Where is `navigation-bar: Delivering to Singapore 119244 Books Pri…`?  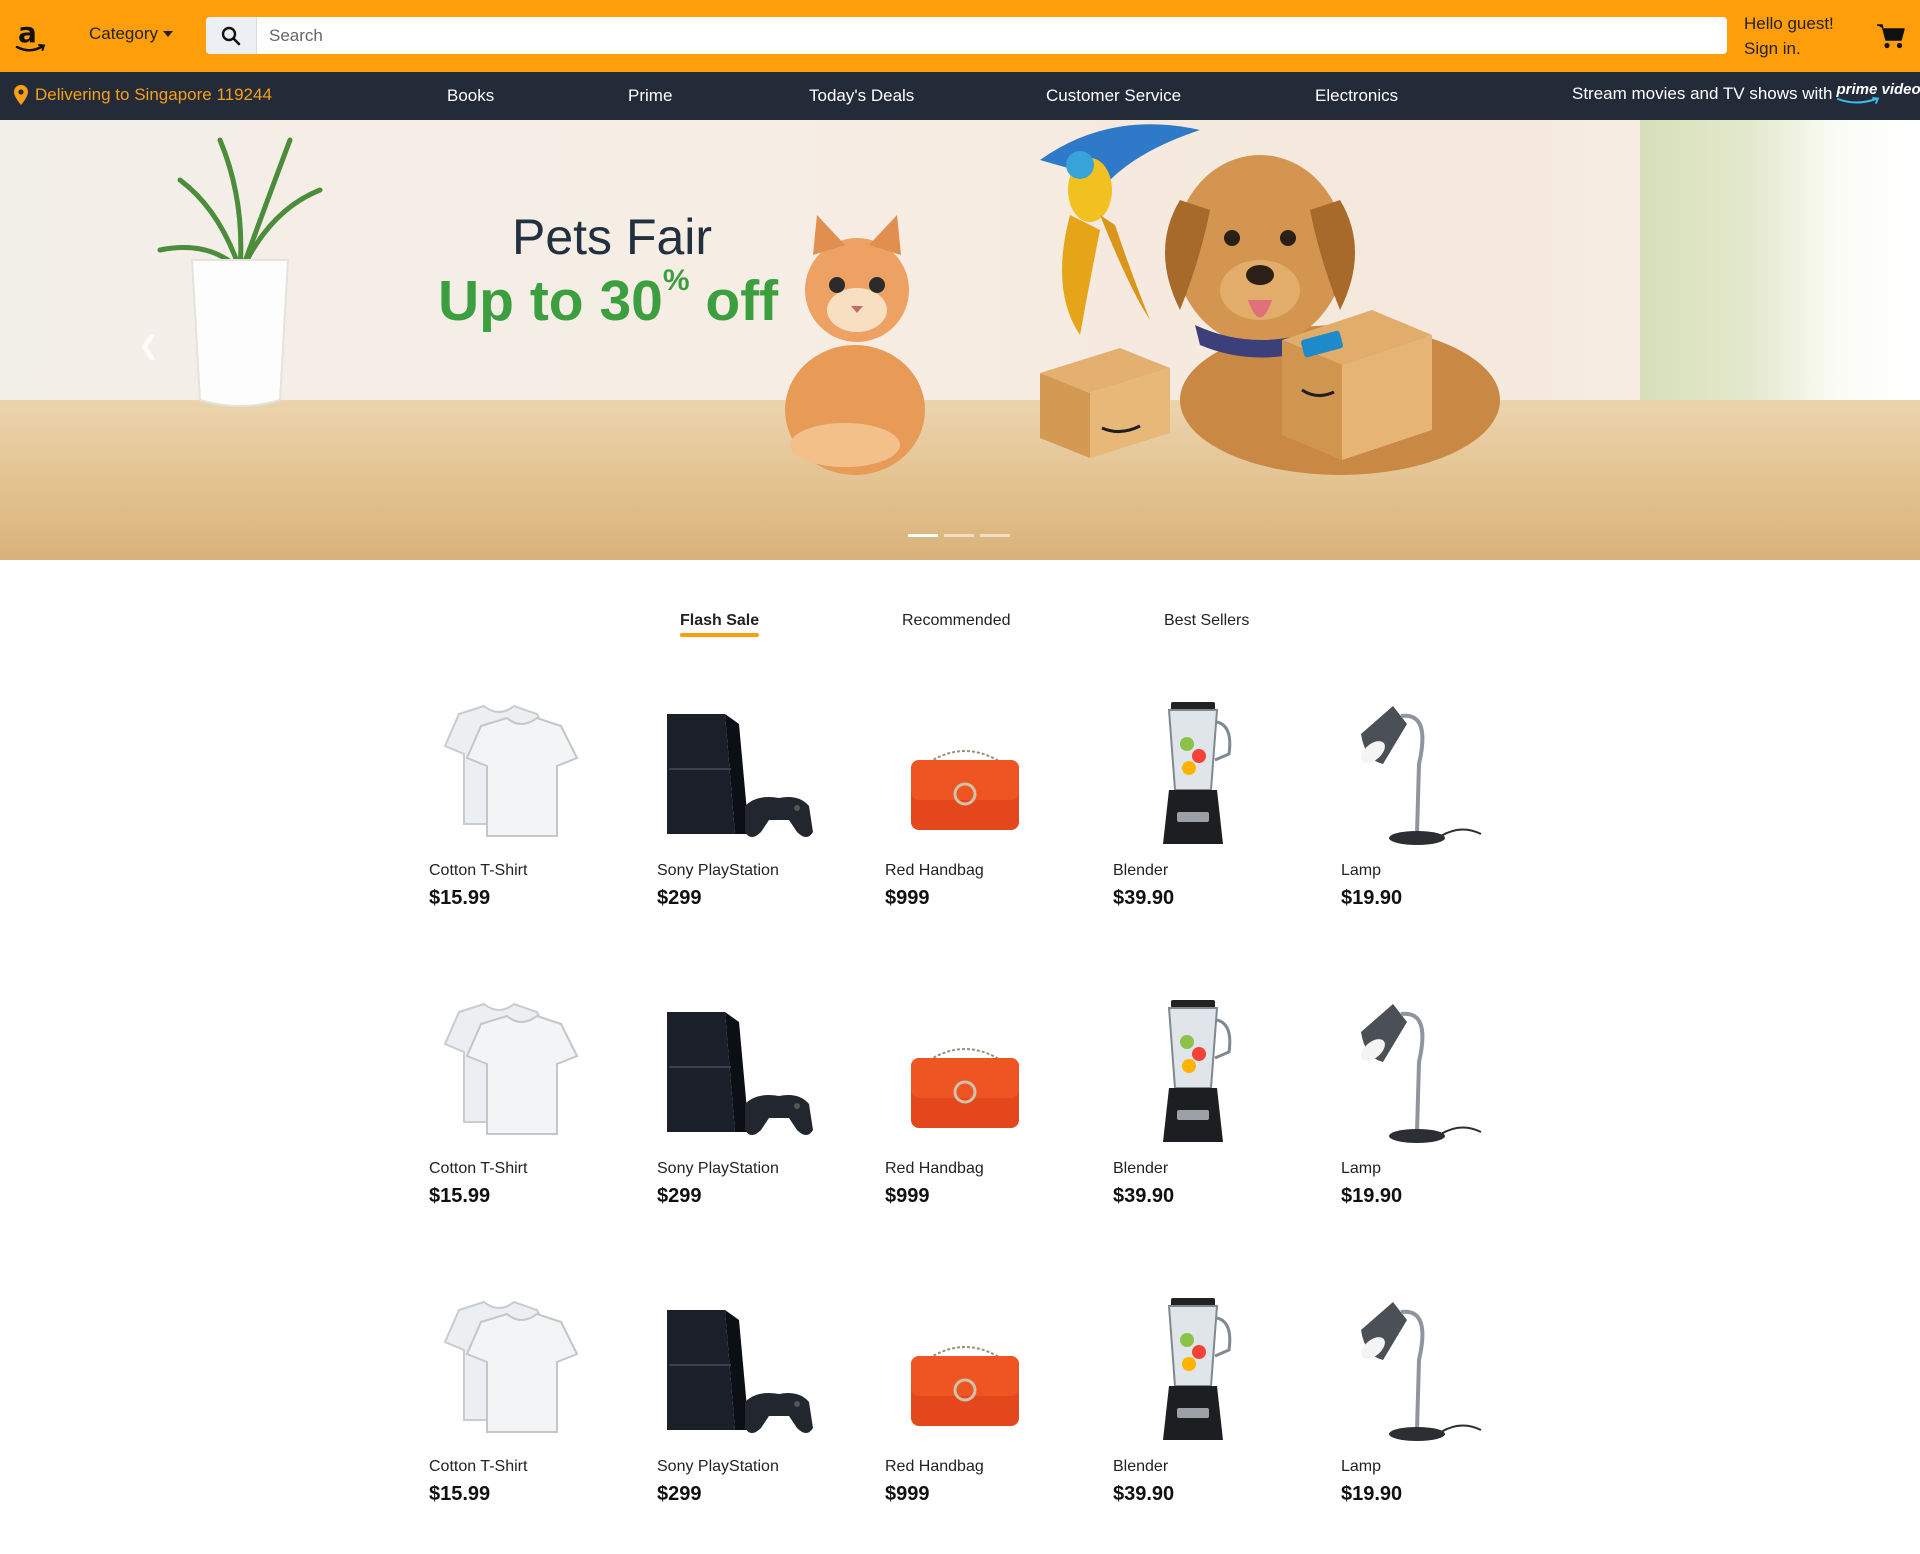
navigation-bar: Delivering to Singapore 119244 Books Pri… is located at coordinates (960, 96).